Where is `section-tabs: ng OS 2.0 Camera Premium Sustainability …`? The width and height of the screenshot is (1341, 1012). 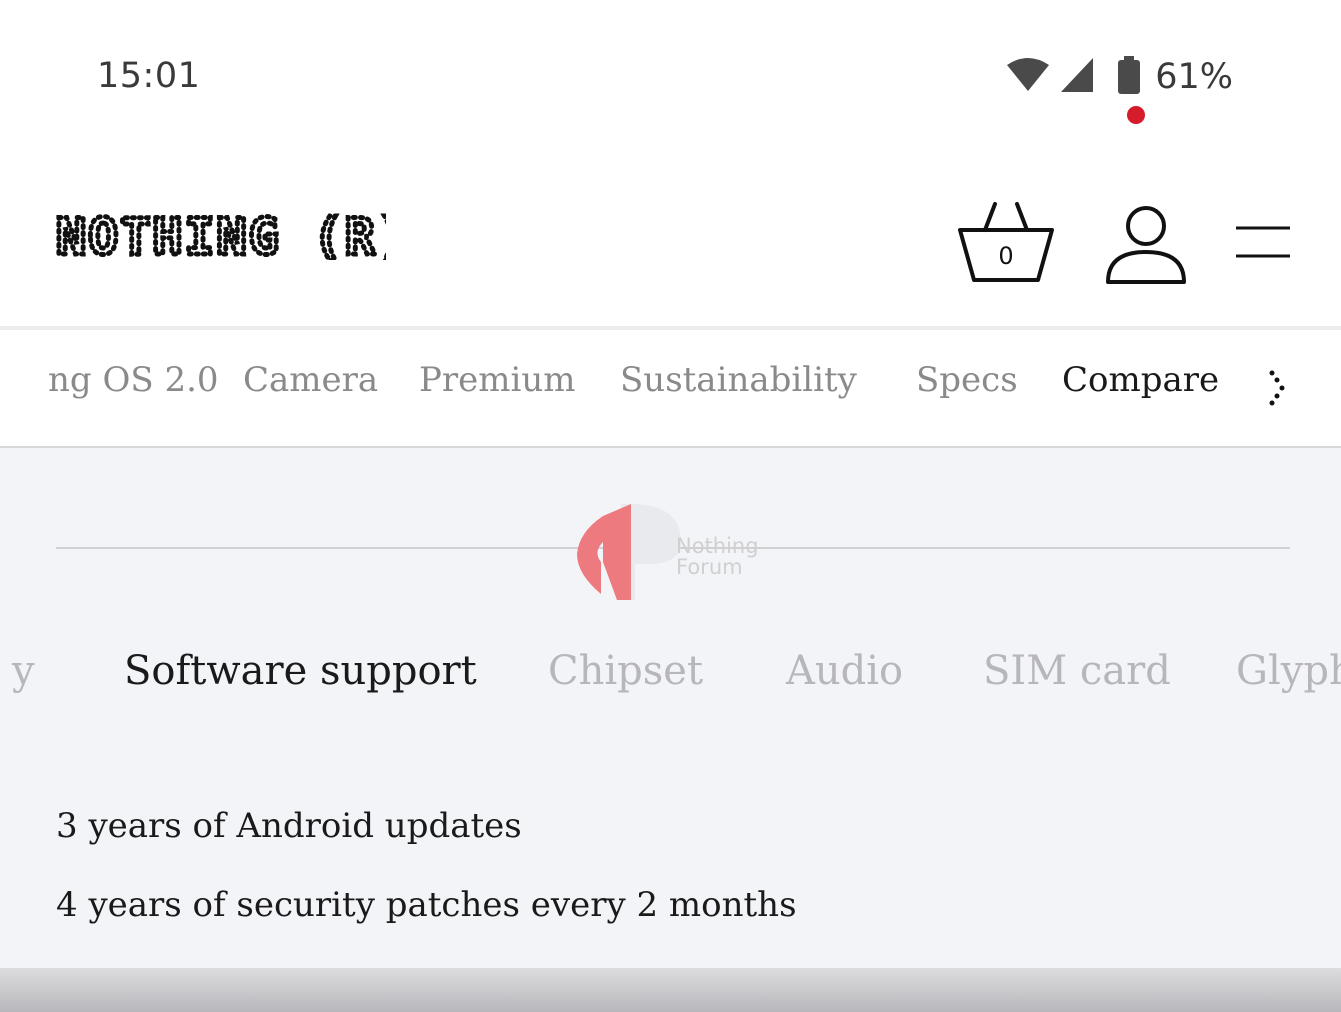
section-tabs: ng OS 2.0 Camera Premium Sustainability … is located at coordinates (670, 389).